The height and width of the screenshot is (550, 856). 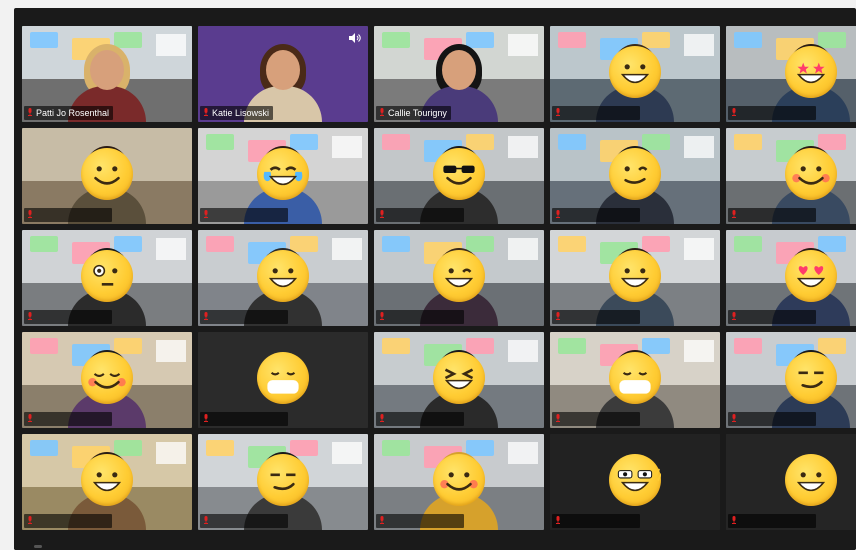 I want to click on smiley-face-icon, so click(x=107, y=174).